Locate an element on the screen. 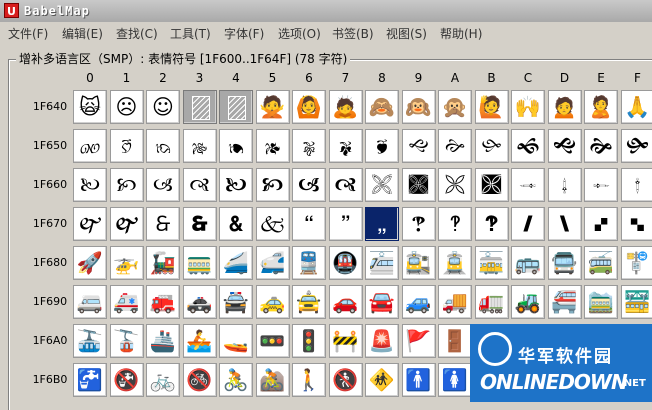 This screenshot has width=652, height=410. menu-help: 帮助(H) is located at coordinates (461, 33).